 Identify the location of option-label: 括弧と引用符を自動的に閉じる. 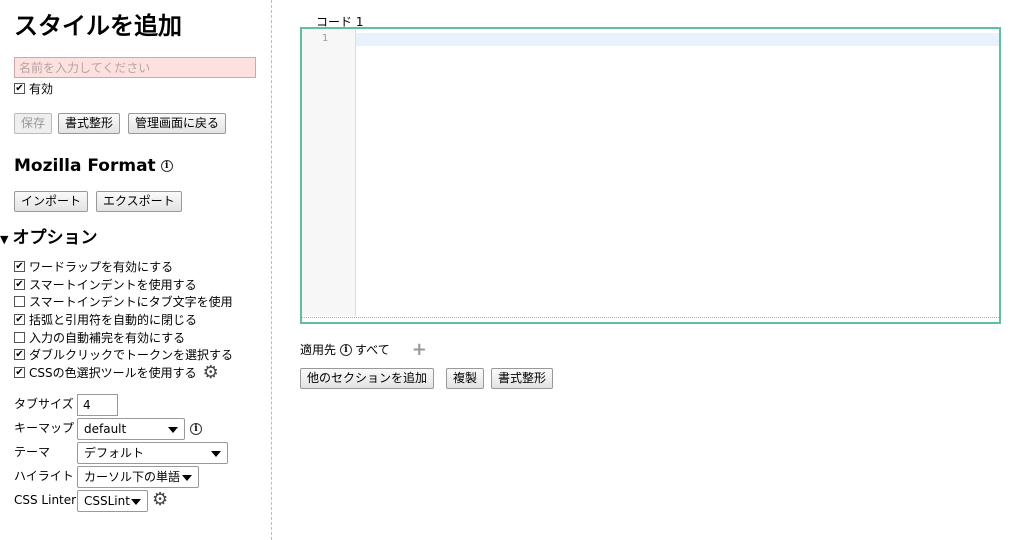
(113, 320).